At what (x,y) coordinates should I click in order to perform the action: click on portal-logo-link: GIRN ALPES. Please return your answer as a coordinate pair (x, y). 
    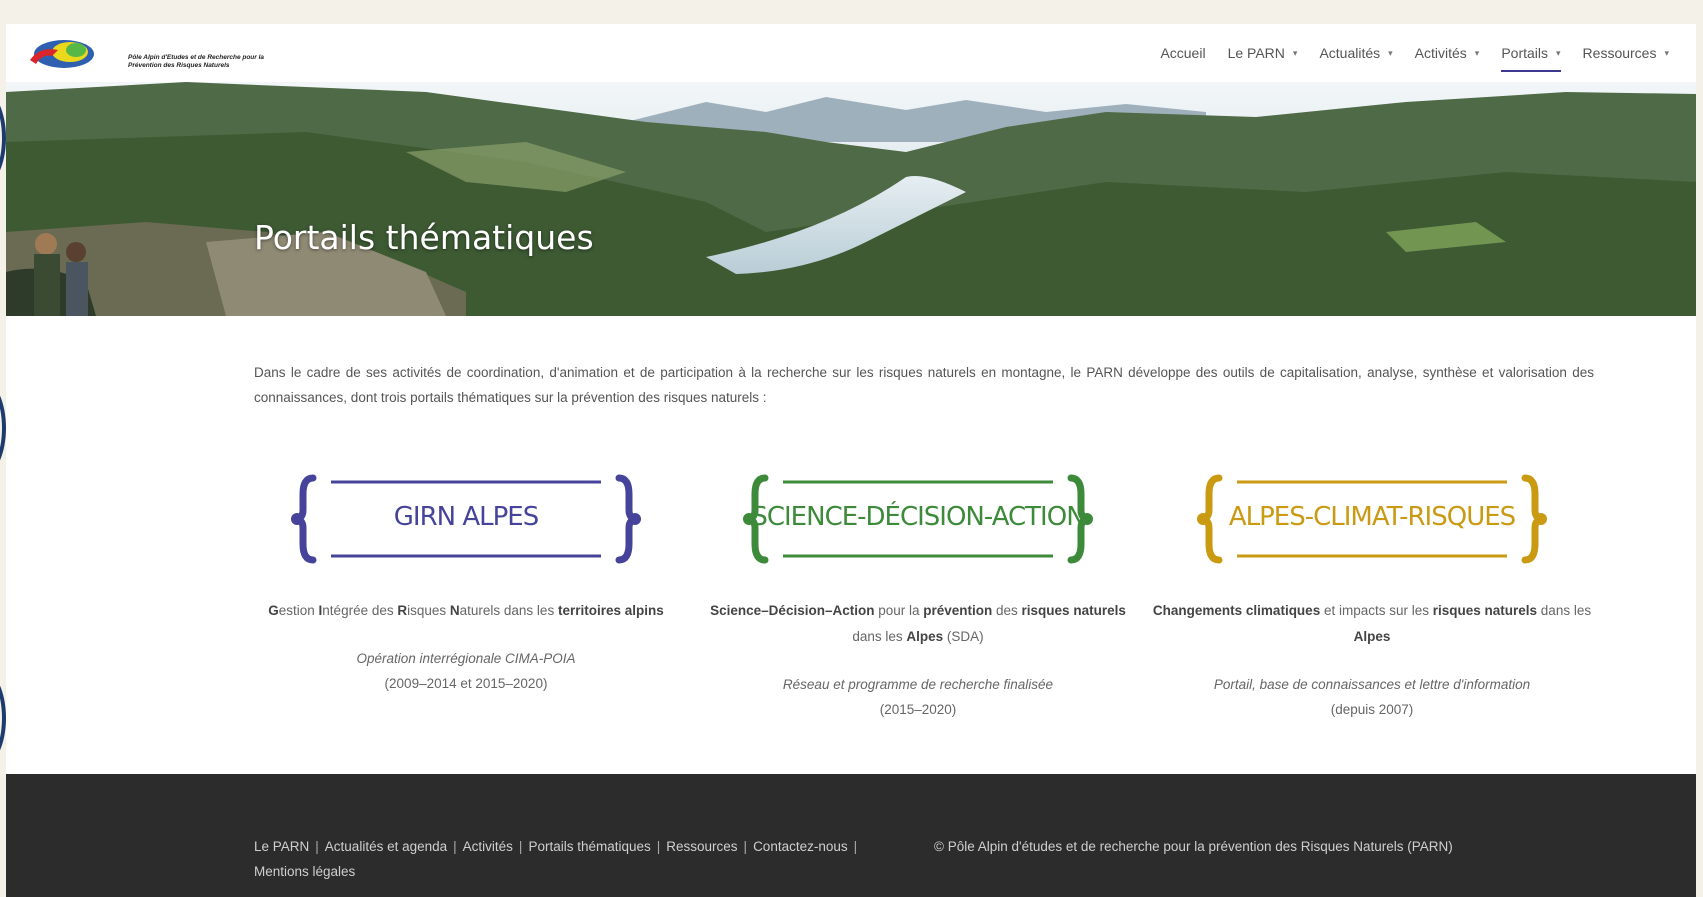
    Looking at the image, I should click on (466, 519).